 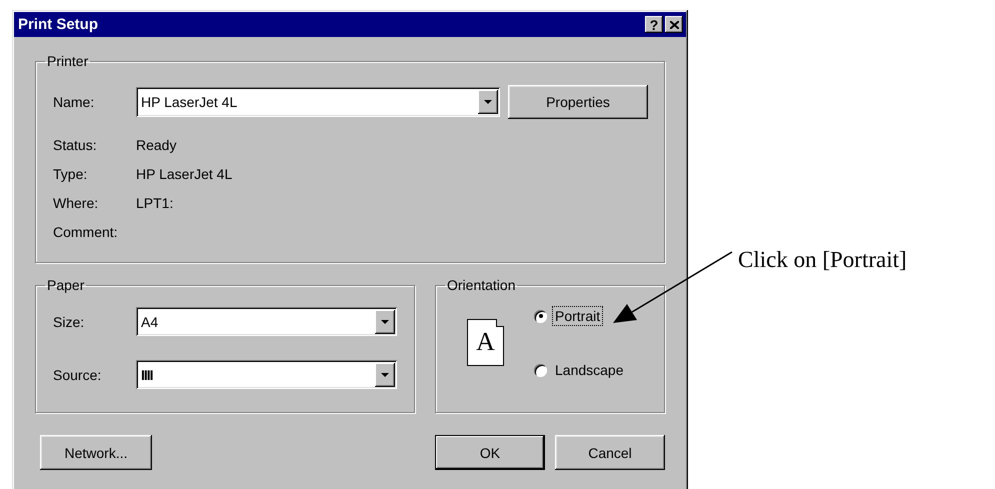 I want to click on radio-option: Landscape, so click(x=580, y=370).